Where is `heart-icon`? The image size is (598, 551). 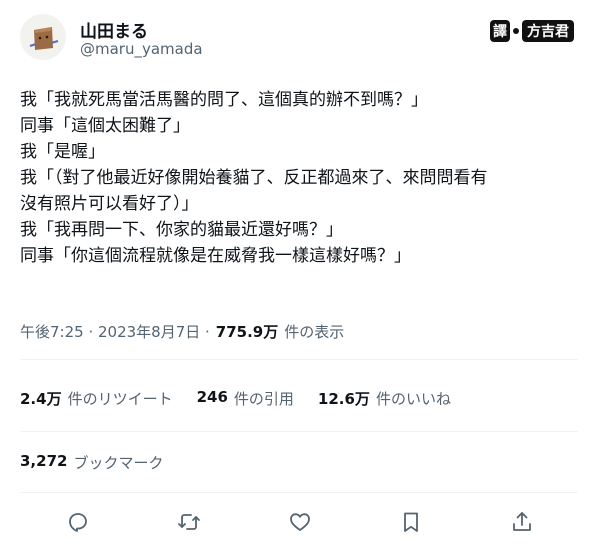
heart-icon is located at coordinates (300, 522).